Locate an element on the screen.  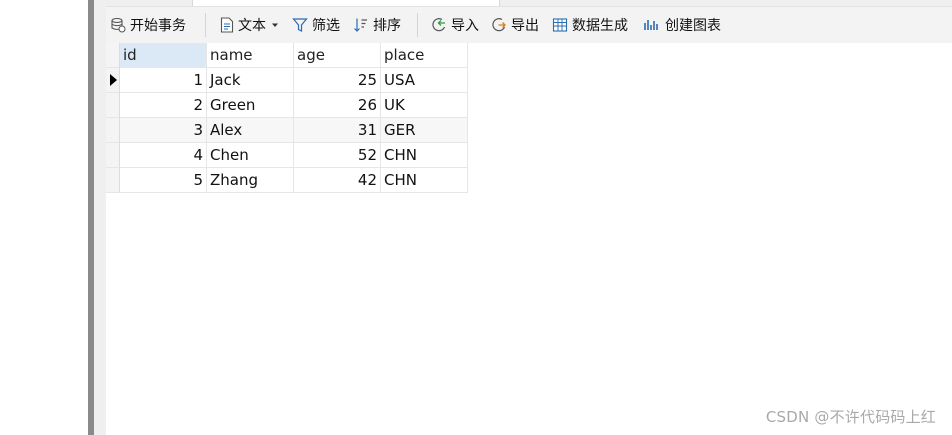
export-button: 导出 is located at coordinates (515, 25).